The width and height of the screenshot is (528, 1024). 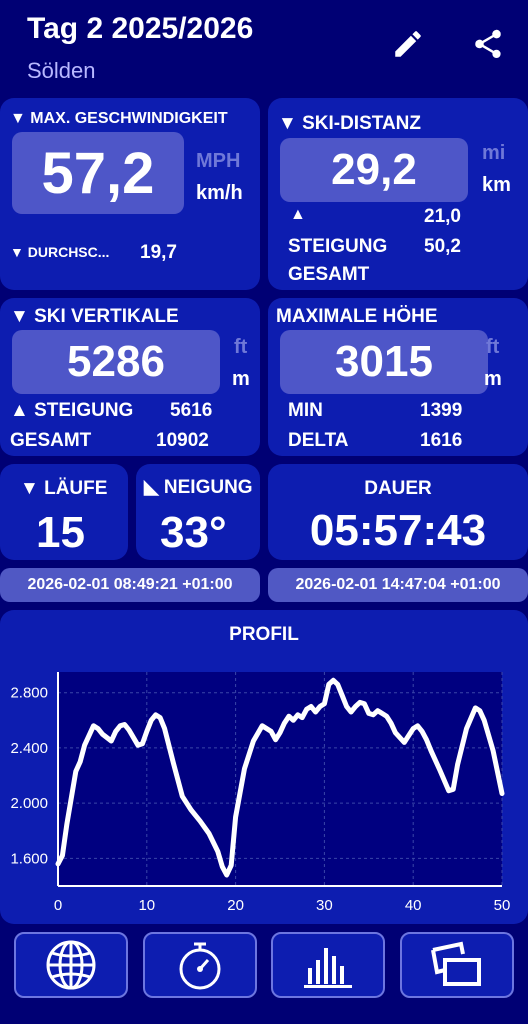 What do you see at coordinates (338, 246) in the screenshot?
I see `climb-label: STEIGUNG` at bounding box center [338, 246].